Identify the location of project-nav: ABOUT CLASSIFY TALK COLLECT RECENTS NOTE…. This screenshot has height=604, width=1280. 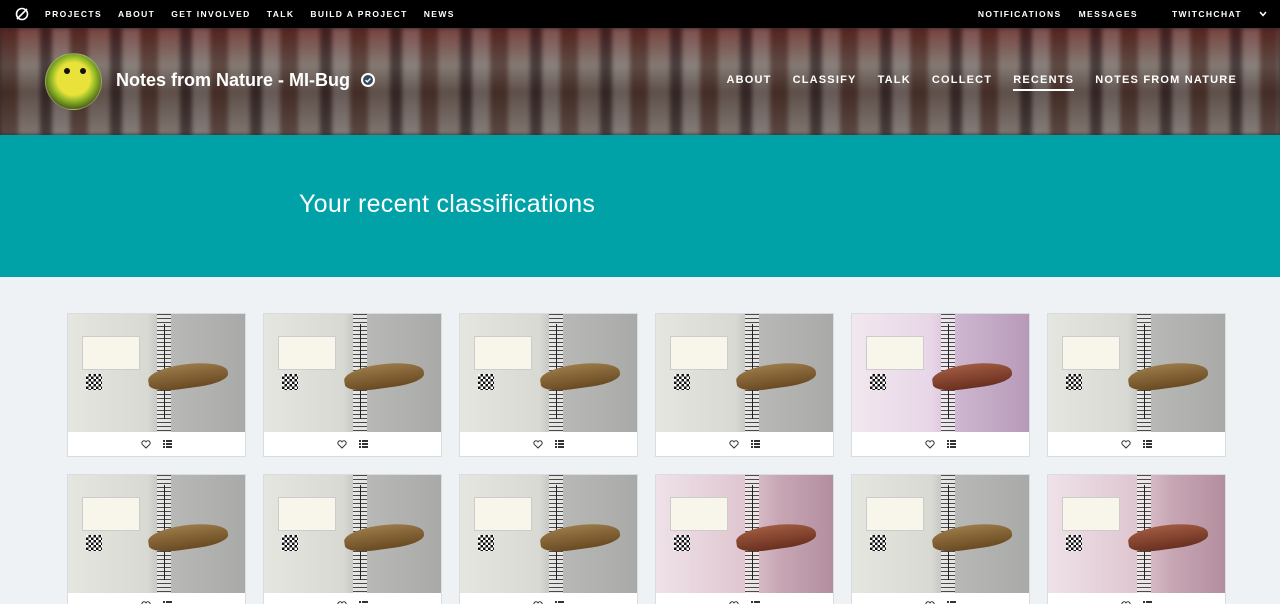
(971, 82).